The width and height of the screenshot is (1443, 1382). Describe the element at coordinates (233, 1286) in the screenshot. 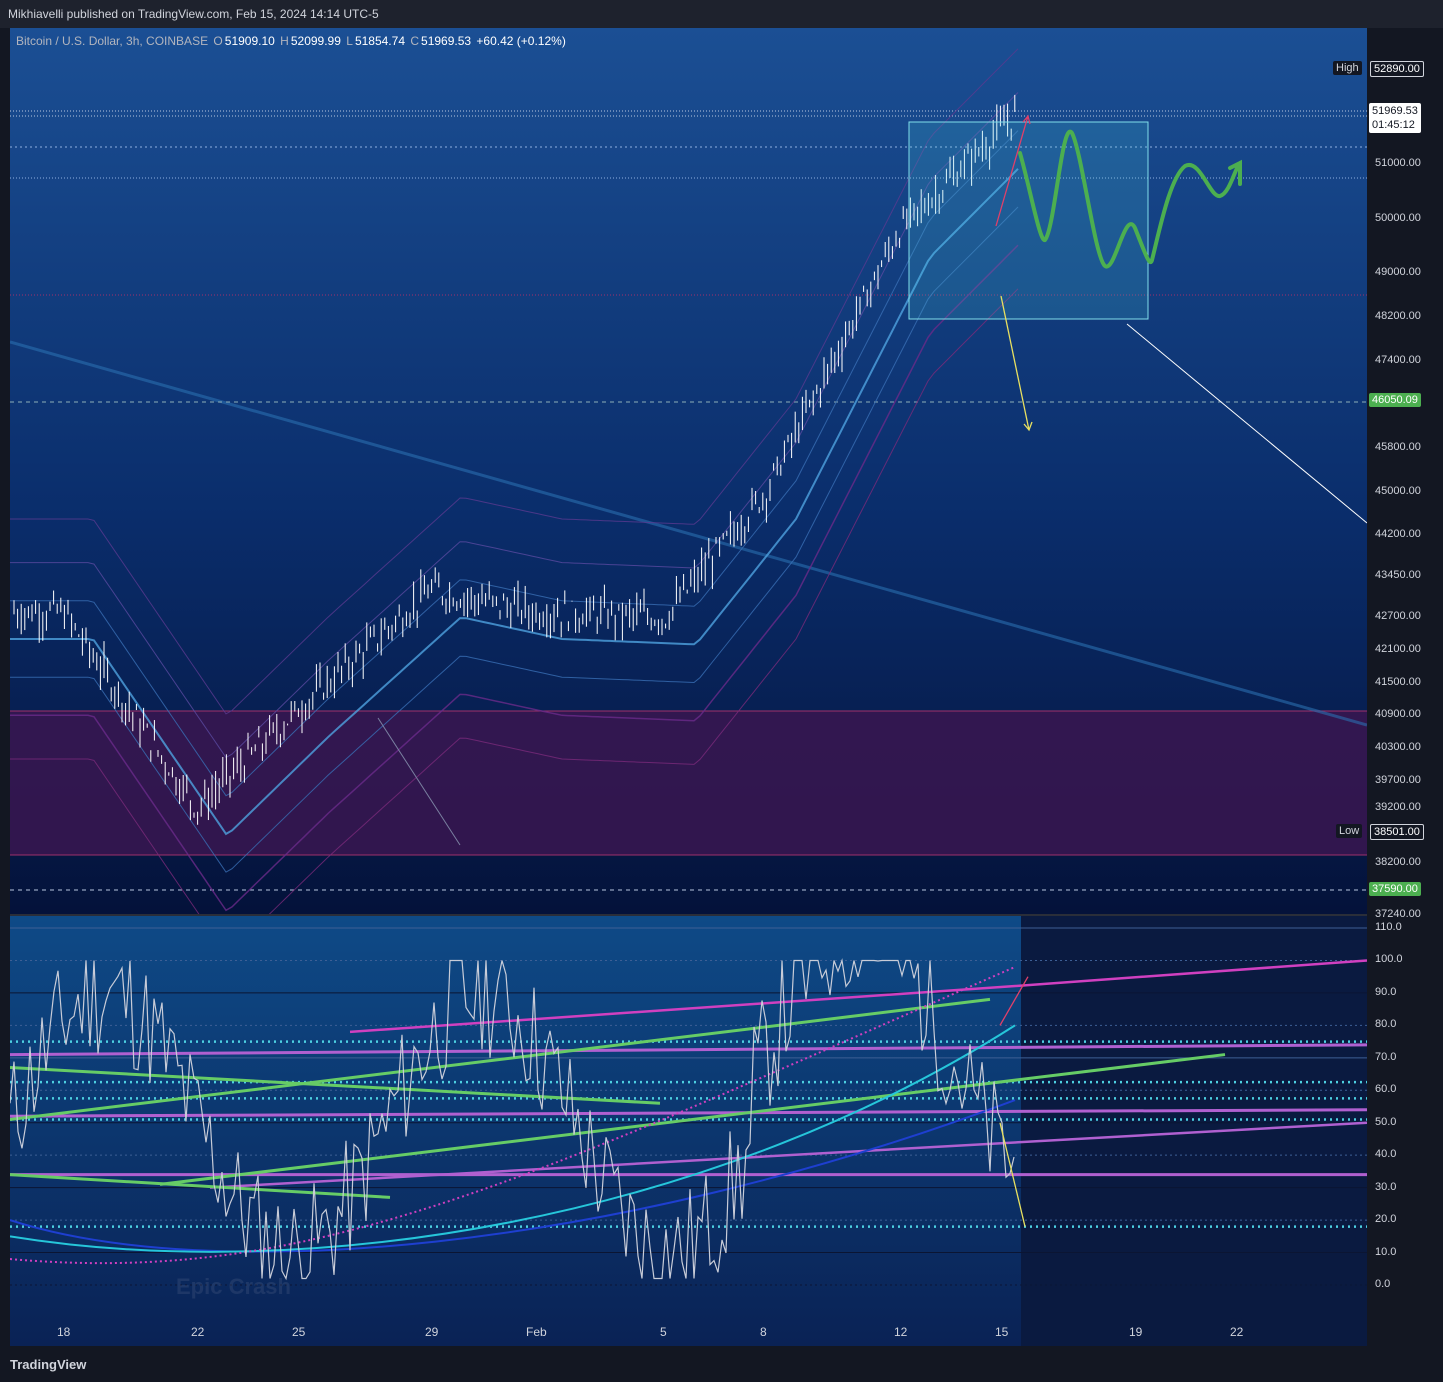

I see `watermark-text: Epic Crash` at that location.